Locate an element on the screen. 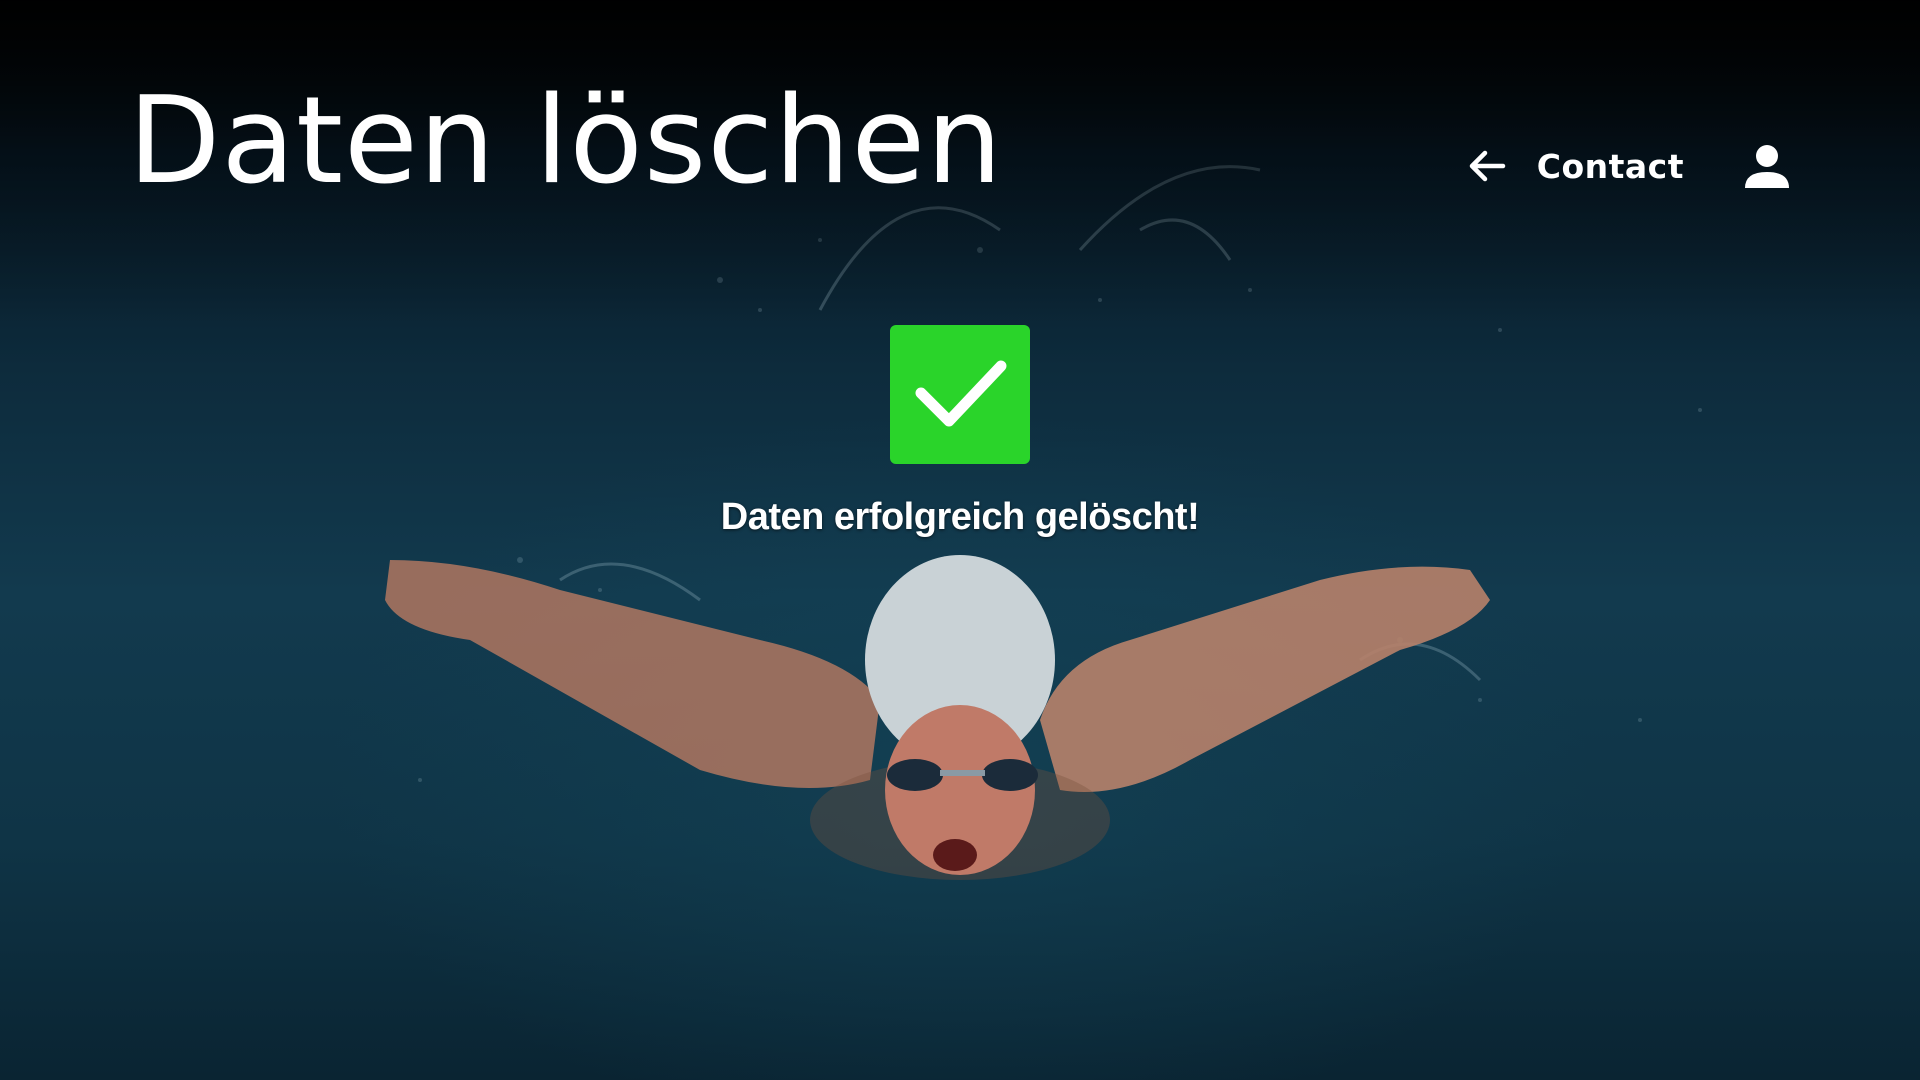 The height and width of the screenshot is (1080, 1920). success-badge is located at coordinates (960, 394).